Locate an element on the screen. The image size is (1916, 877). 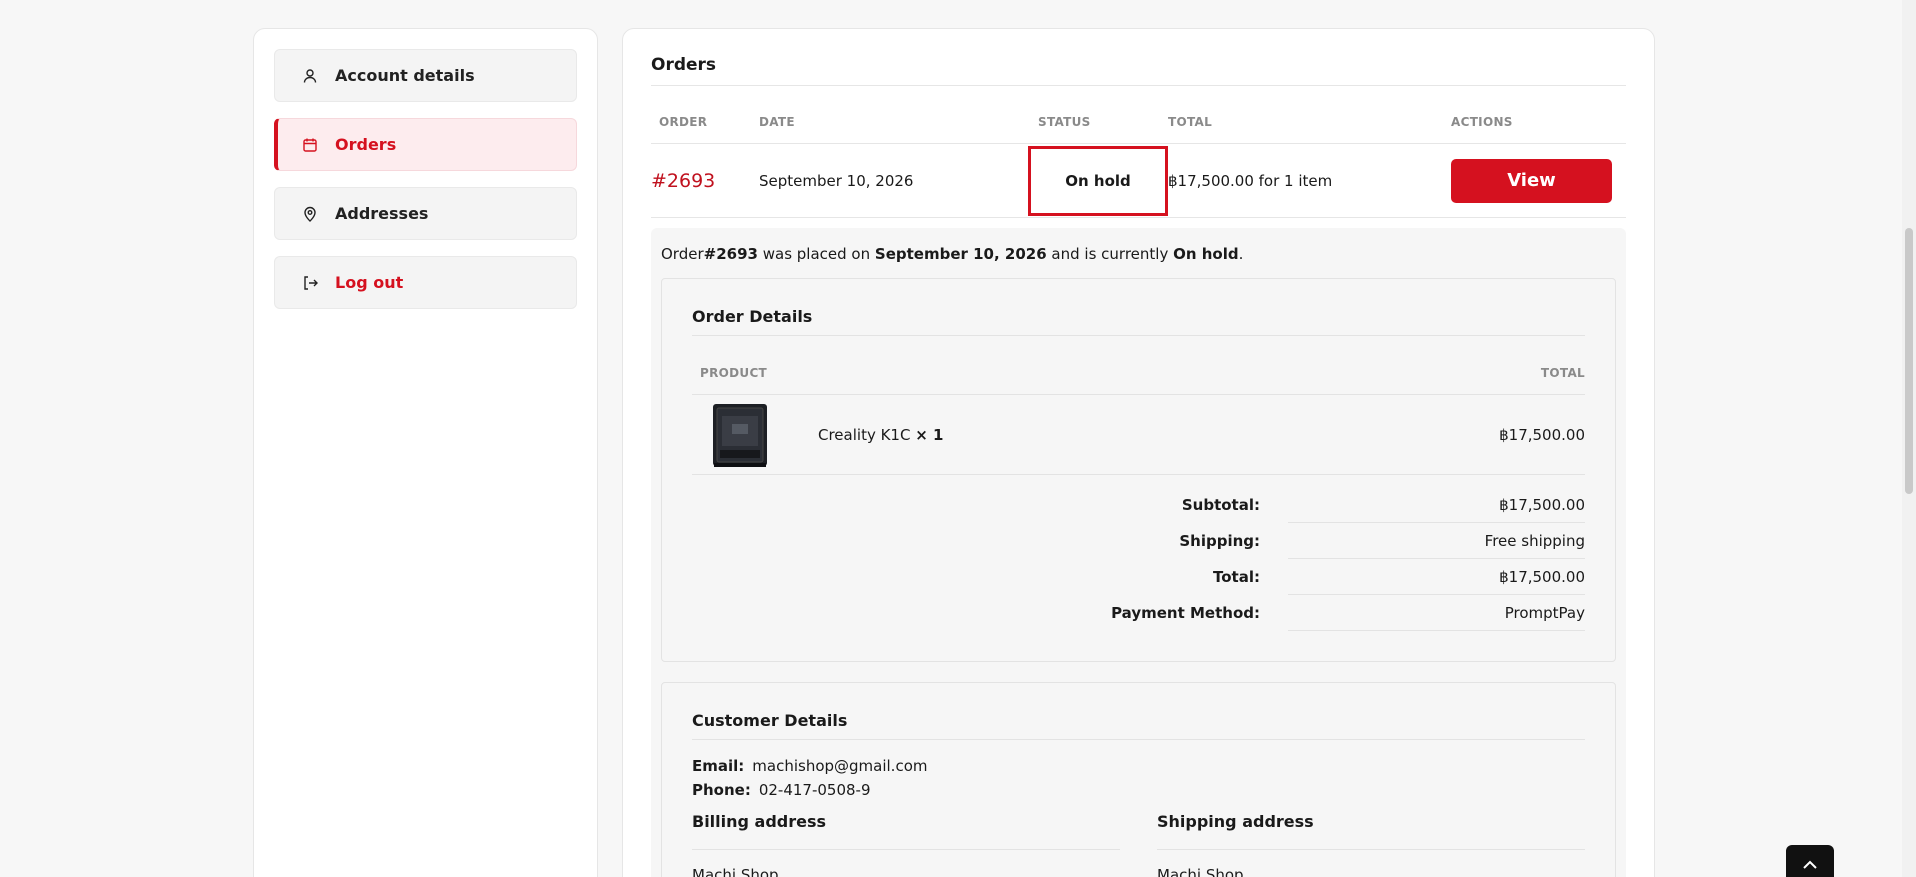
map-pin-icon is located at coordinates (310, 214).